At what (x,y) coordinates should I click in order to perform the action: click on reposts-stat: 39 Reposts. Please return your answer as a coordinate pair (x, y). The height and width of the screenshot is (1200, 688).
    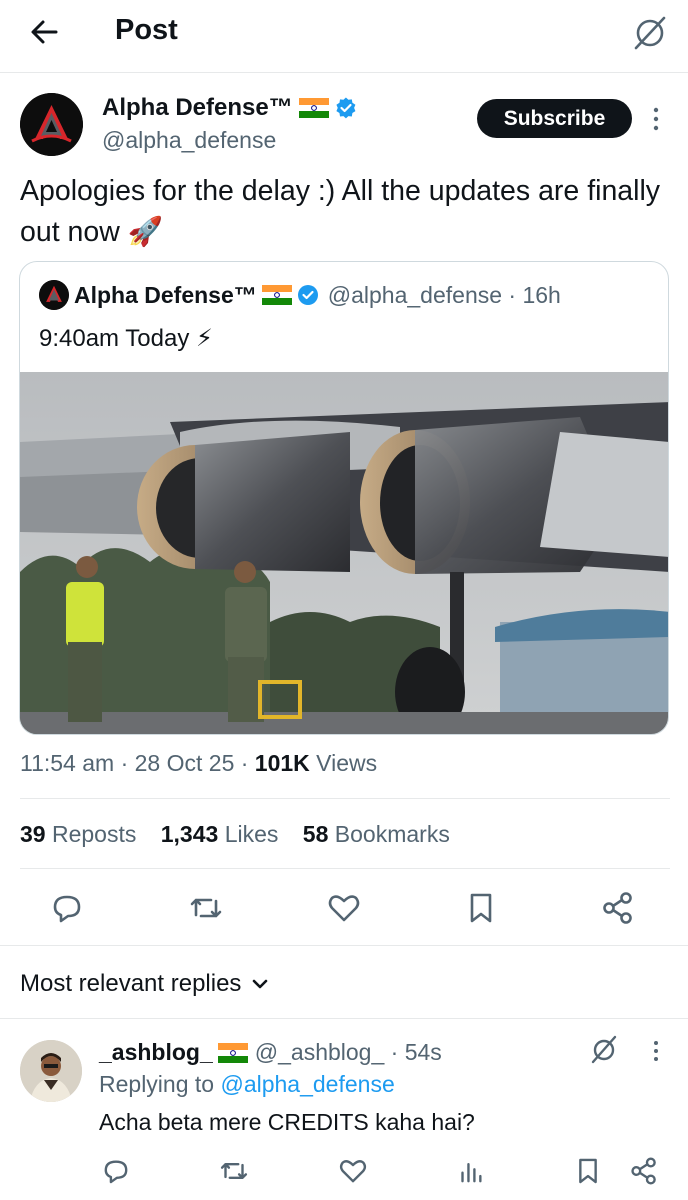
    Looking at the image, I should click on (78, 834).